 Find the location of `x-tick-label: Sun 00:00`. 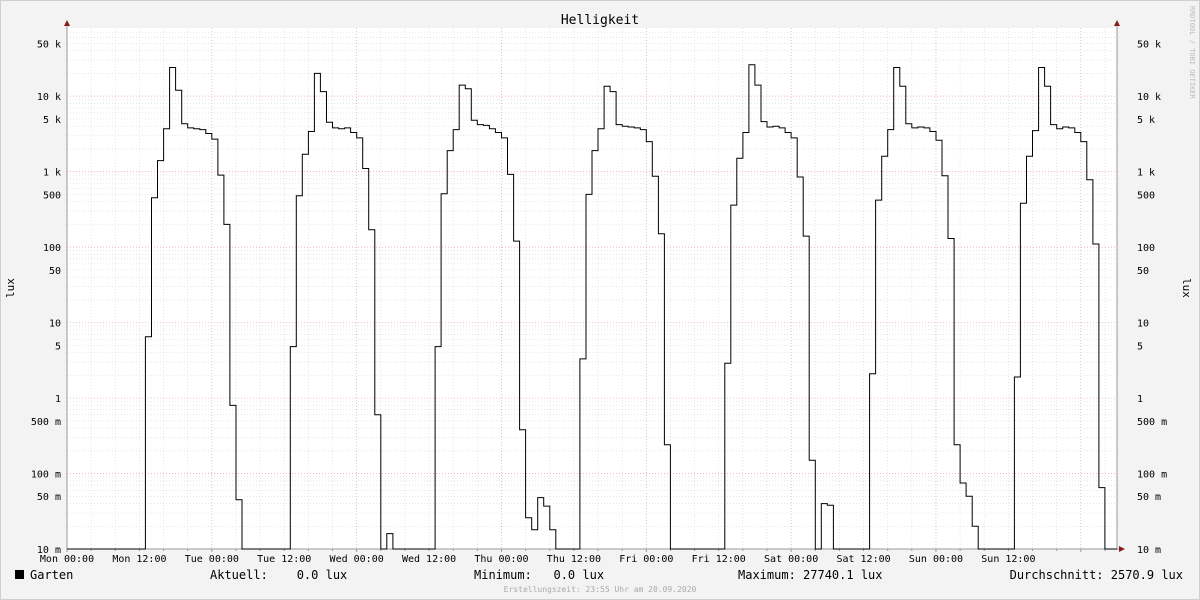

x-tick-label: Sun 00:00 is located at coordinates (936, 559).